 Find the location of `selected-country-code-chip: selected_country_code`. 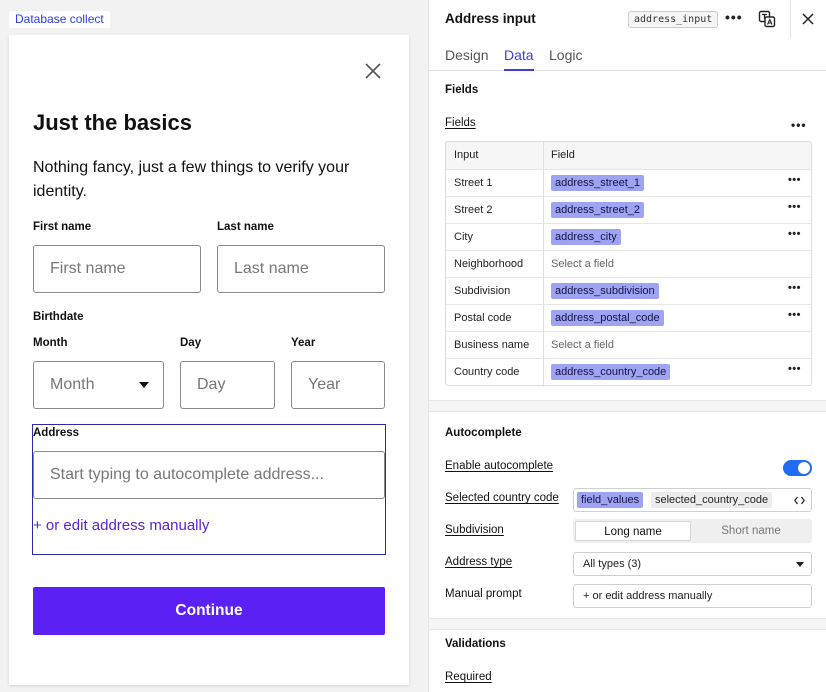

selected-country-code-chip: selected_country_code is located at coordinates (712, 500).